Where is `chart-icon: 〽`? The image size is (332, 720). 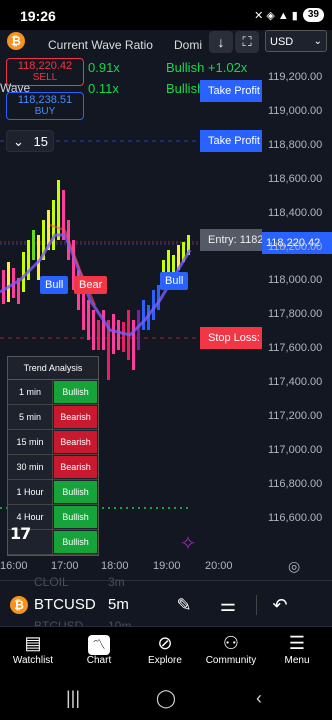 chart-icon: 〽 is located at coordinates (99, 643).